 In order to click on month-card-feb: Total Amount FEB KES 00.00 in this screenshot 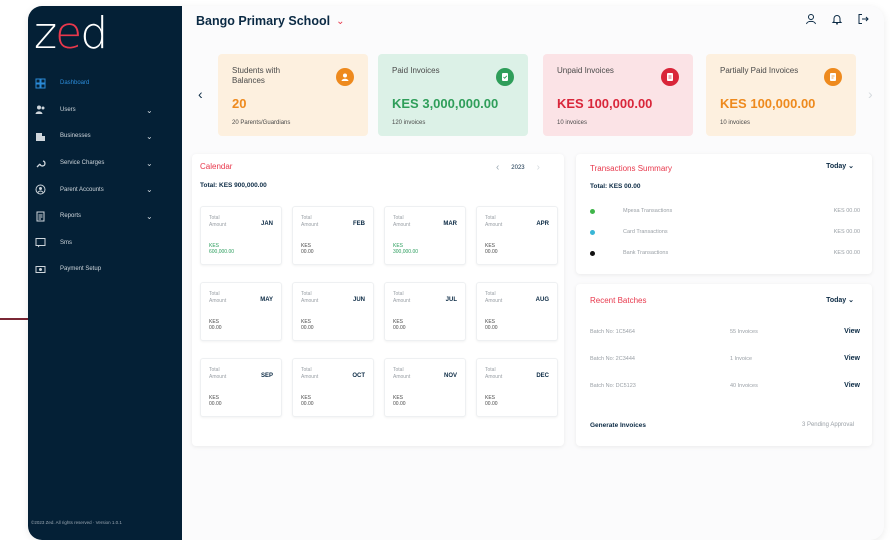, I will do `click(333, 235)`.